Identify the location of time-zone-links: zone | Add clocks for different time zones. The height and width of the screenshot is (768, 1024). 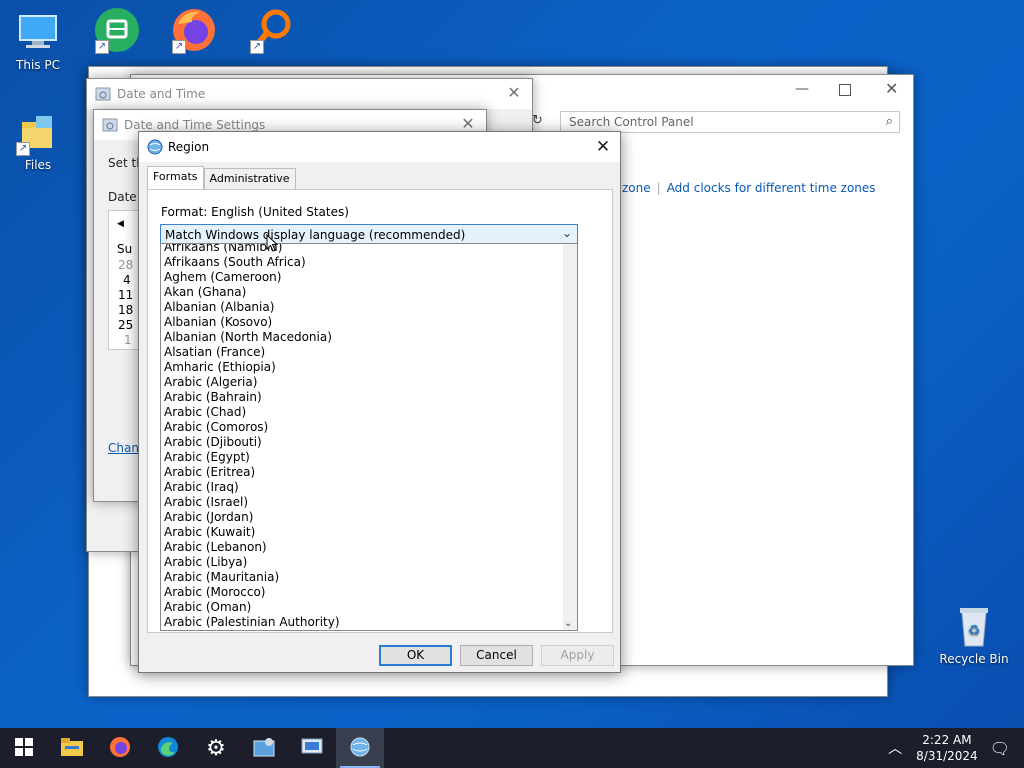
(749, 188).